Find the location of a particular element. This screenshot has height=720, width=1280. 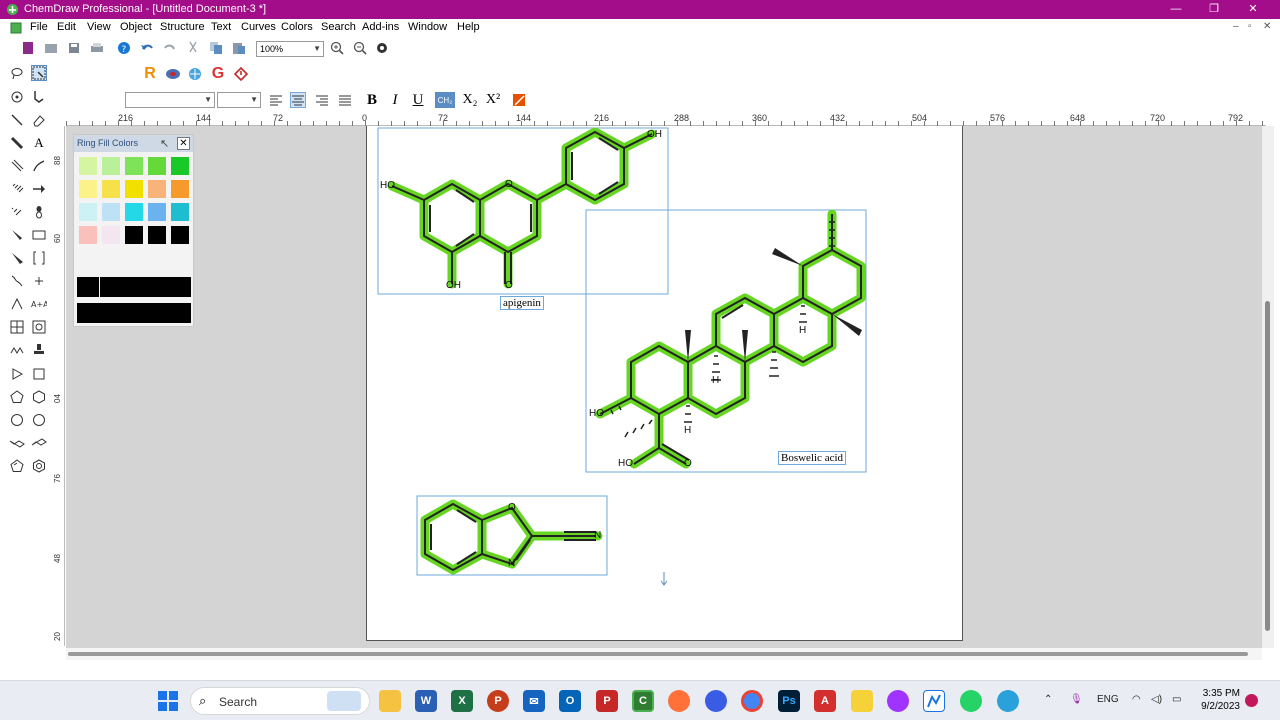

horizontal-scrollbar-thumb is located at coordinates (658, 654).